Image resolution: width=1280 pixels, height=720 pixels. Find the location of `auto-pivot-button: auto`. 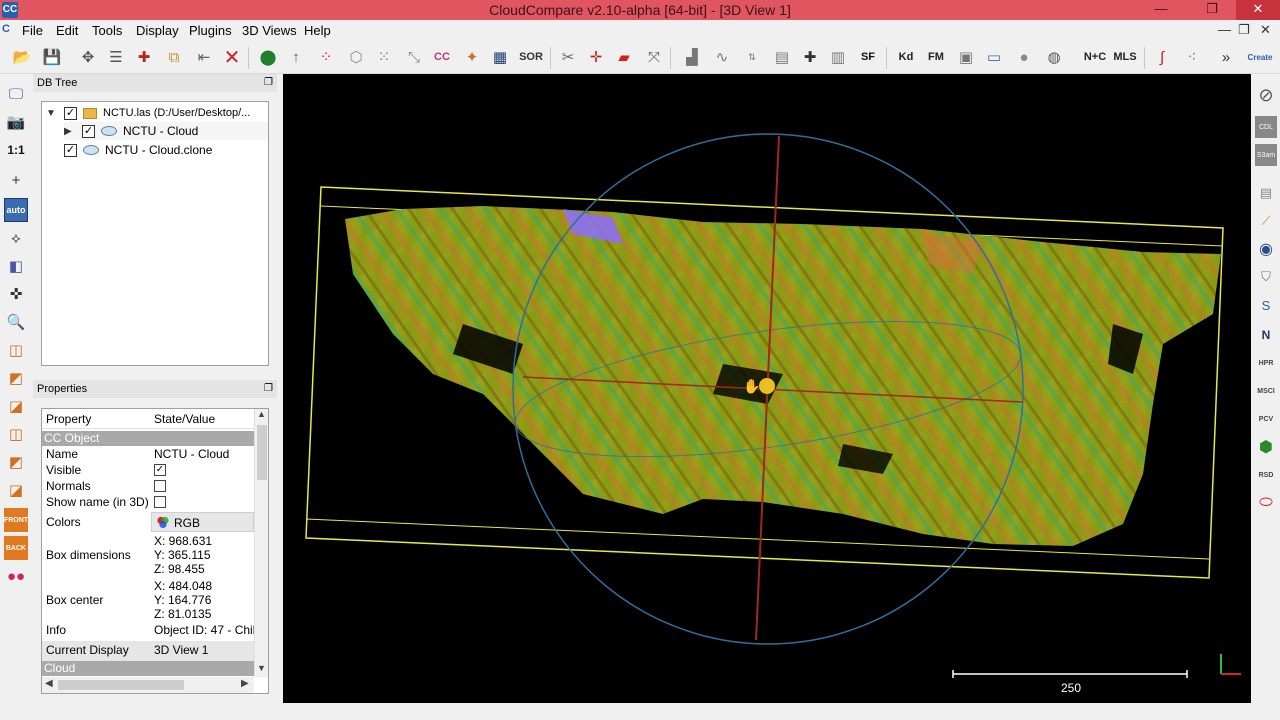

auto-pivot-button: auto is located at coordinates (16, 210).